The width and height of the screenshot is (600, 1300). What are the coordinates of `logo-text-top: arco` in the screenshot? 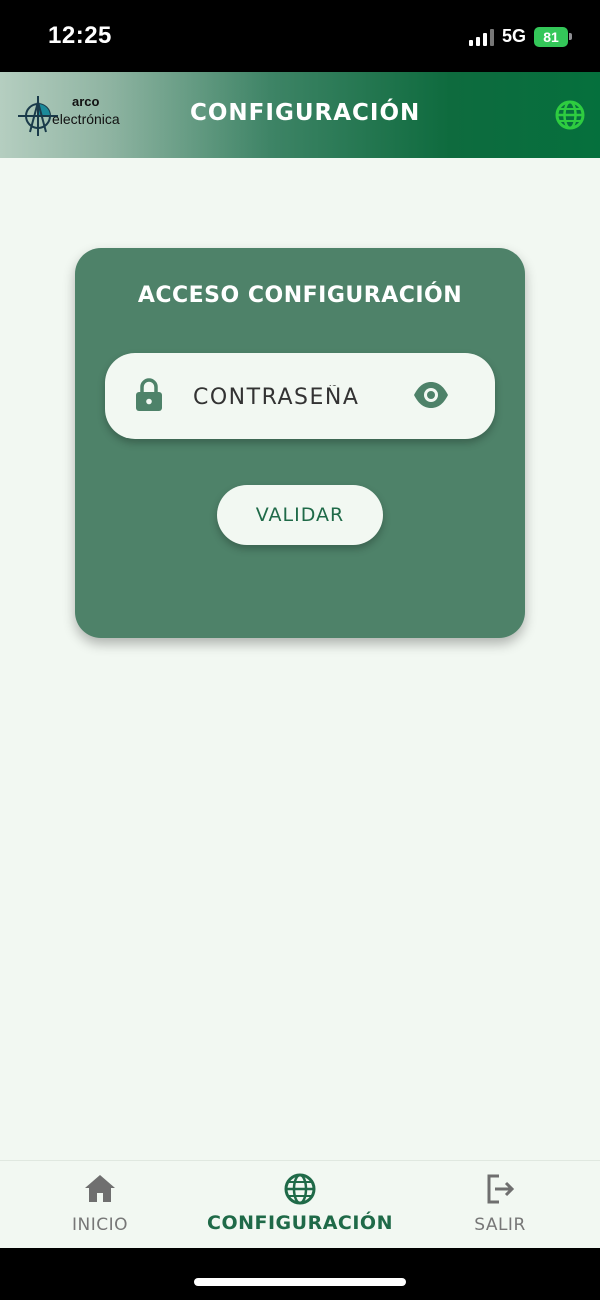 It's located at (86, 101).